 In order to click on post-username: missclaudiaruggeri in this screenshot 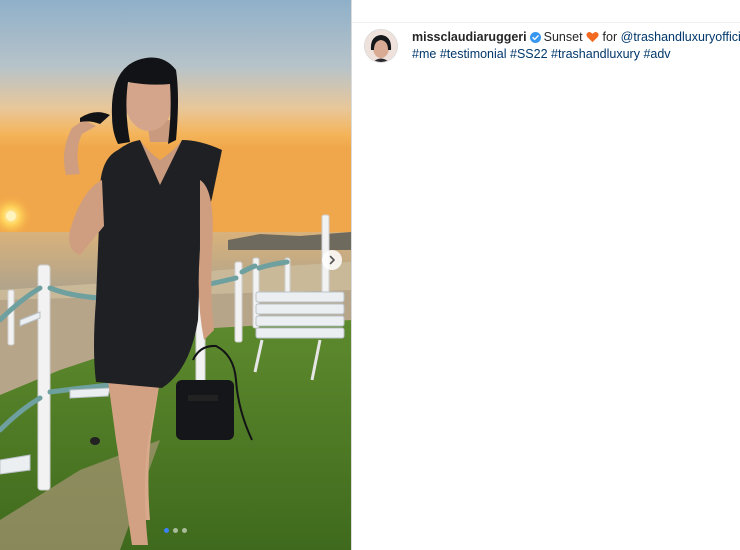, I will do `click(469, 37)`.